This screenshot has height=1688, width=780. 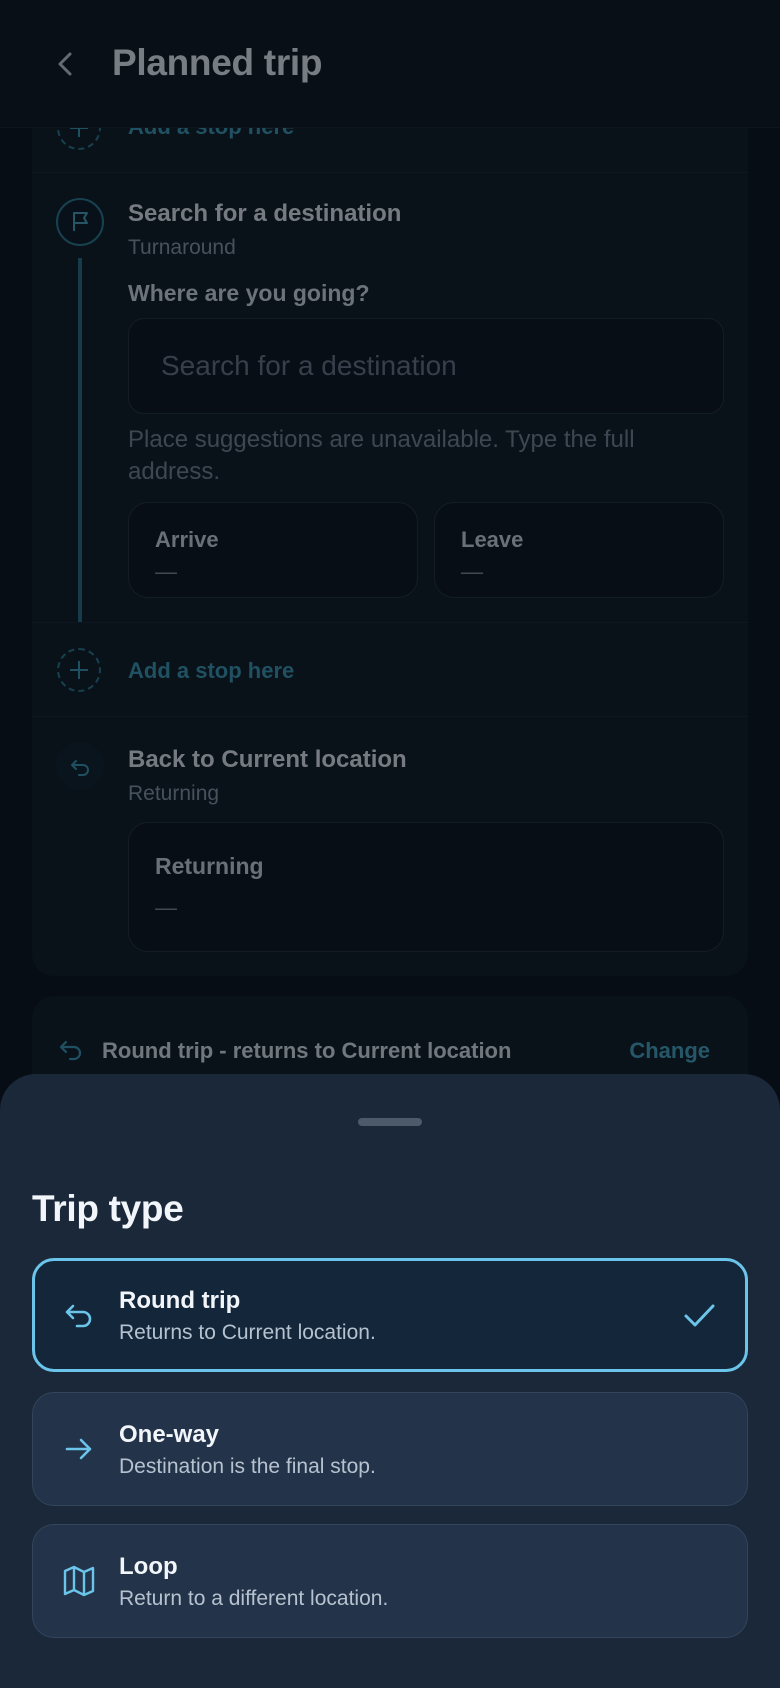 What do you see at coordinates (108, 1208) in the screenshot?
I see `sheet-title: Trip type` at bounding box center [108, 1208].